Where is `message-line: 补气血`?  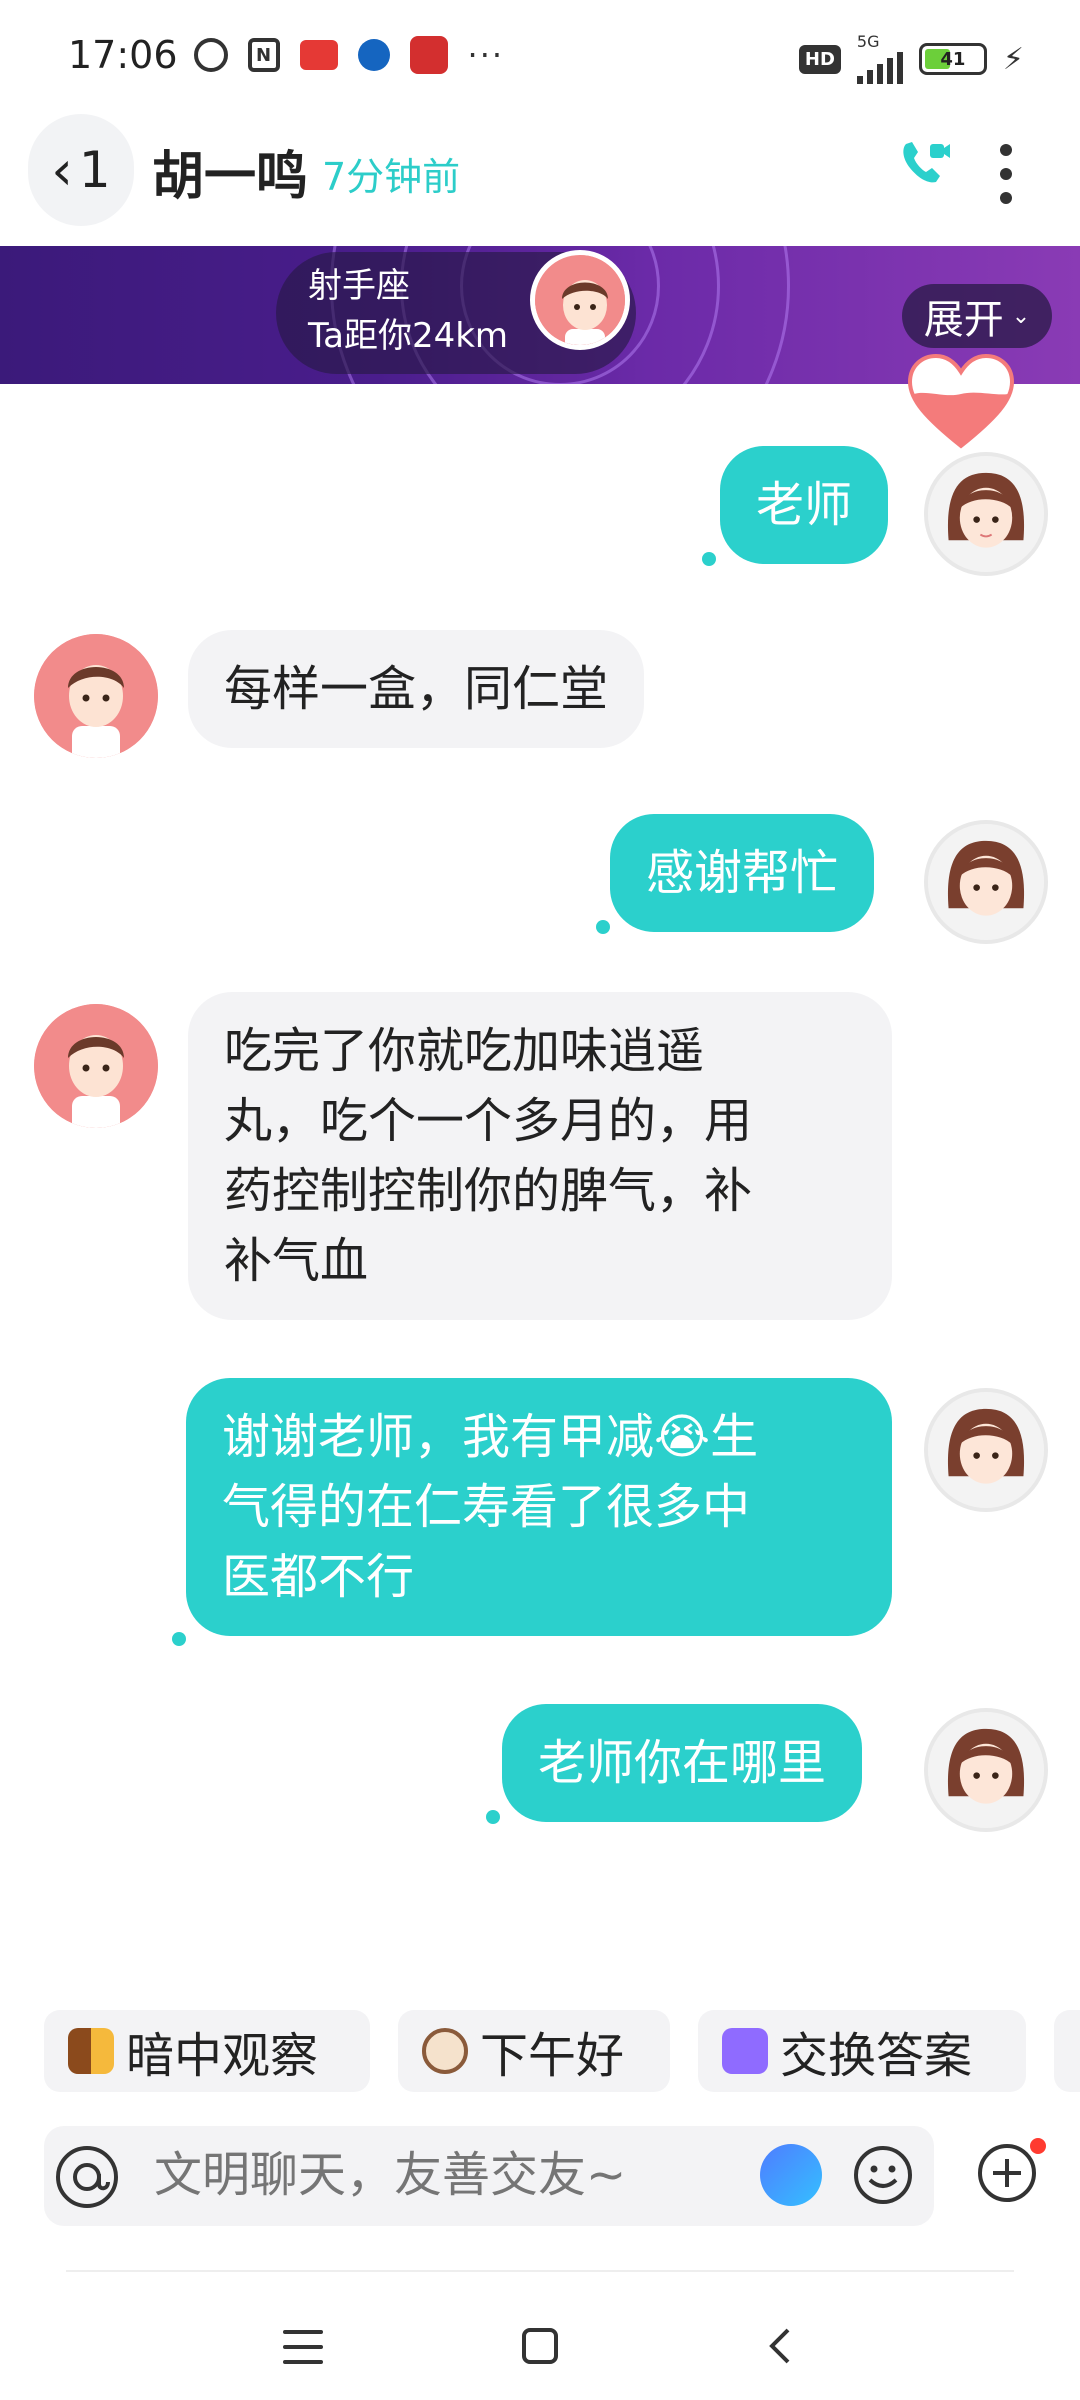
message-line: 补气血 is located at coordinates (296, 1261).